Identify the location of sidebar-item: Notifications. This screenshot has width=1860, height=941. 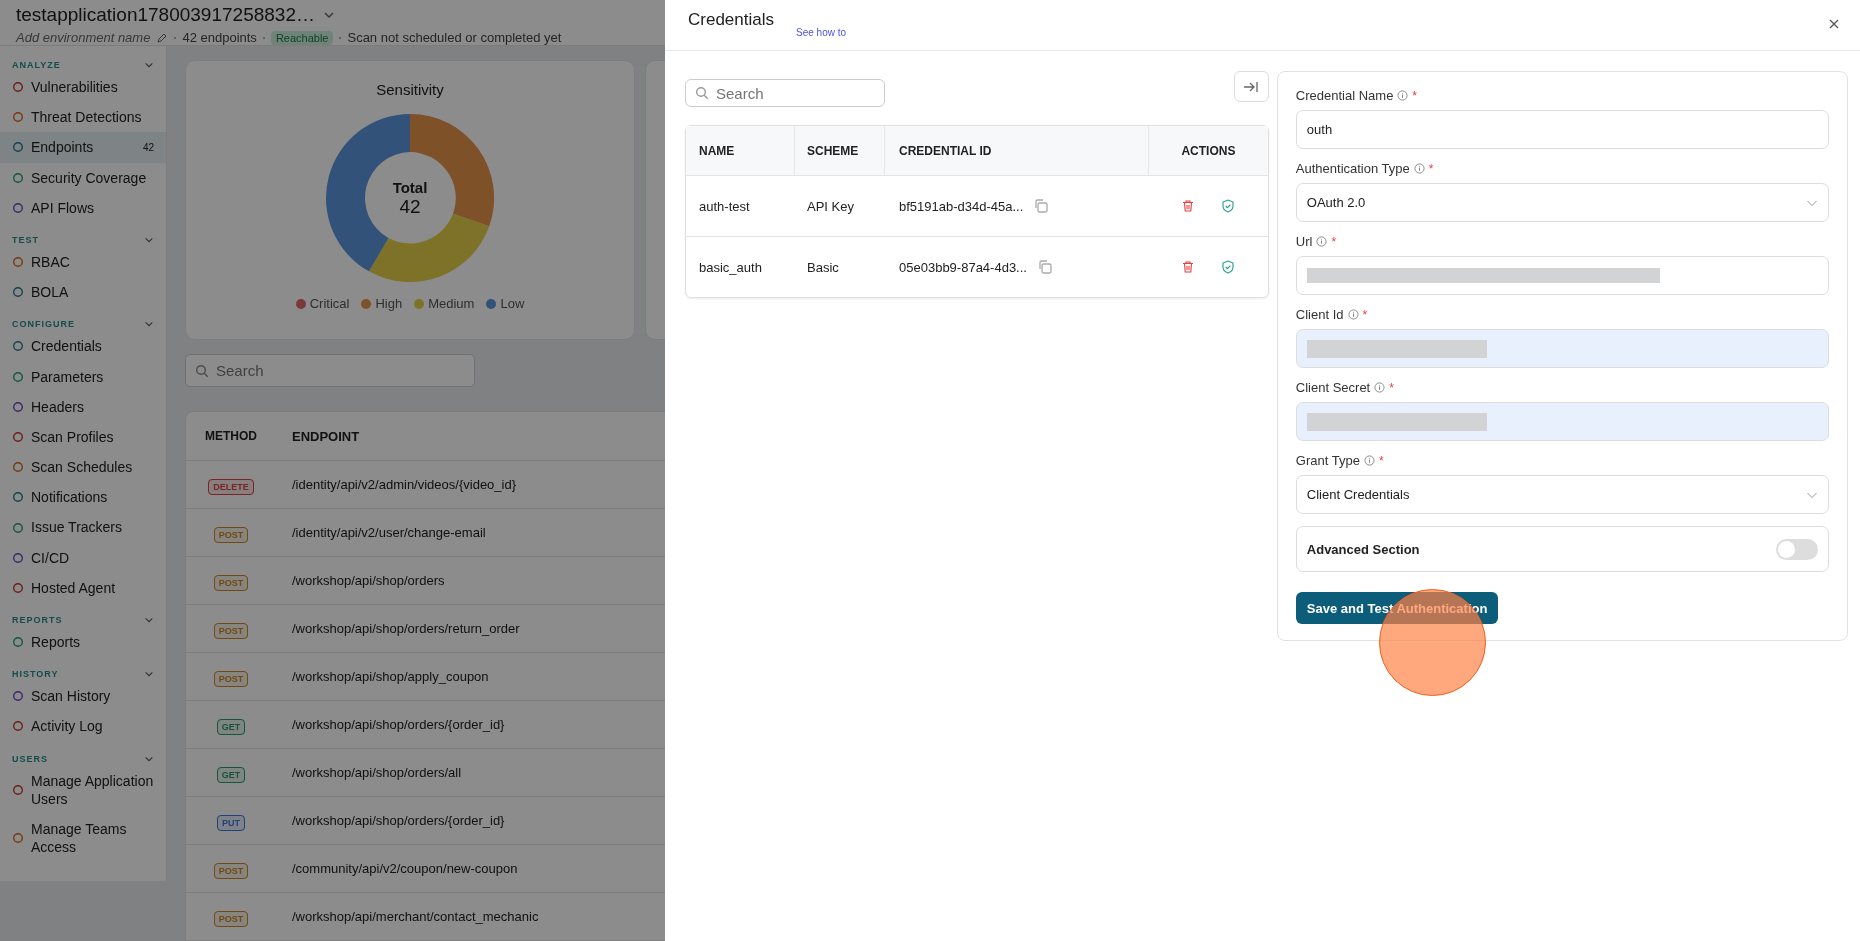
(83, 497).